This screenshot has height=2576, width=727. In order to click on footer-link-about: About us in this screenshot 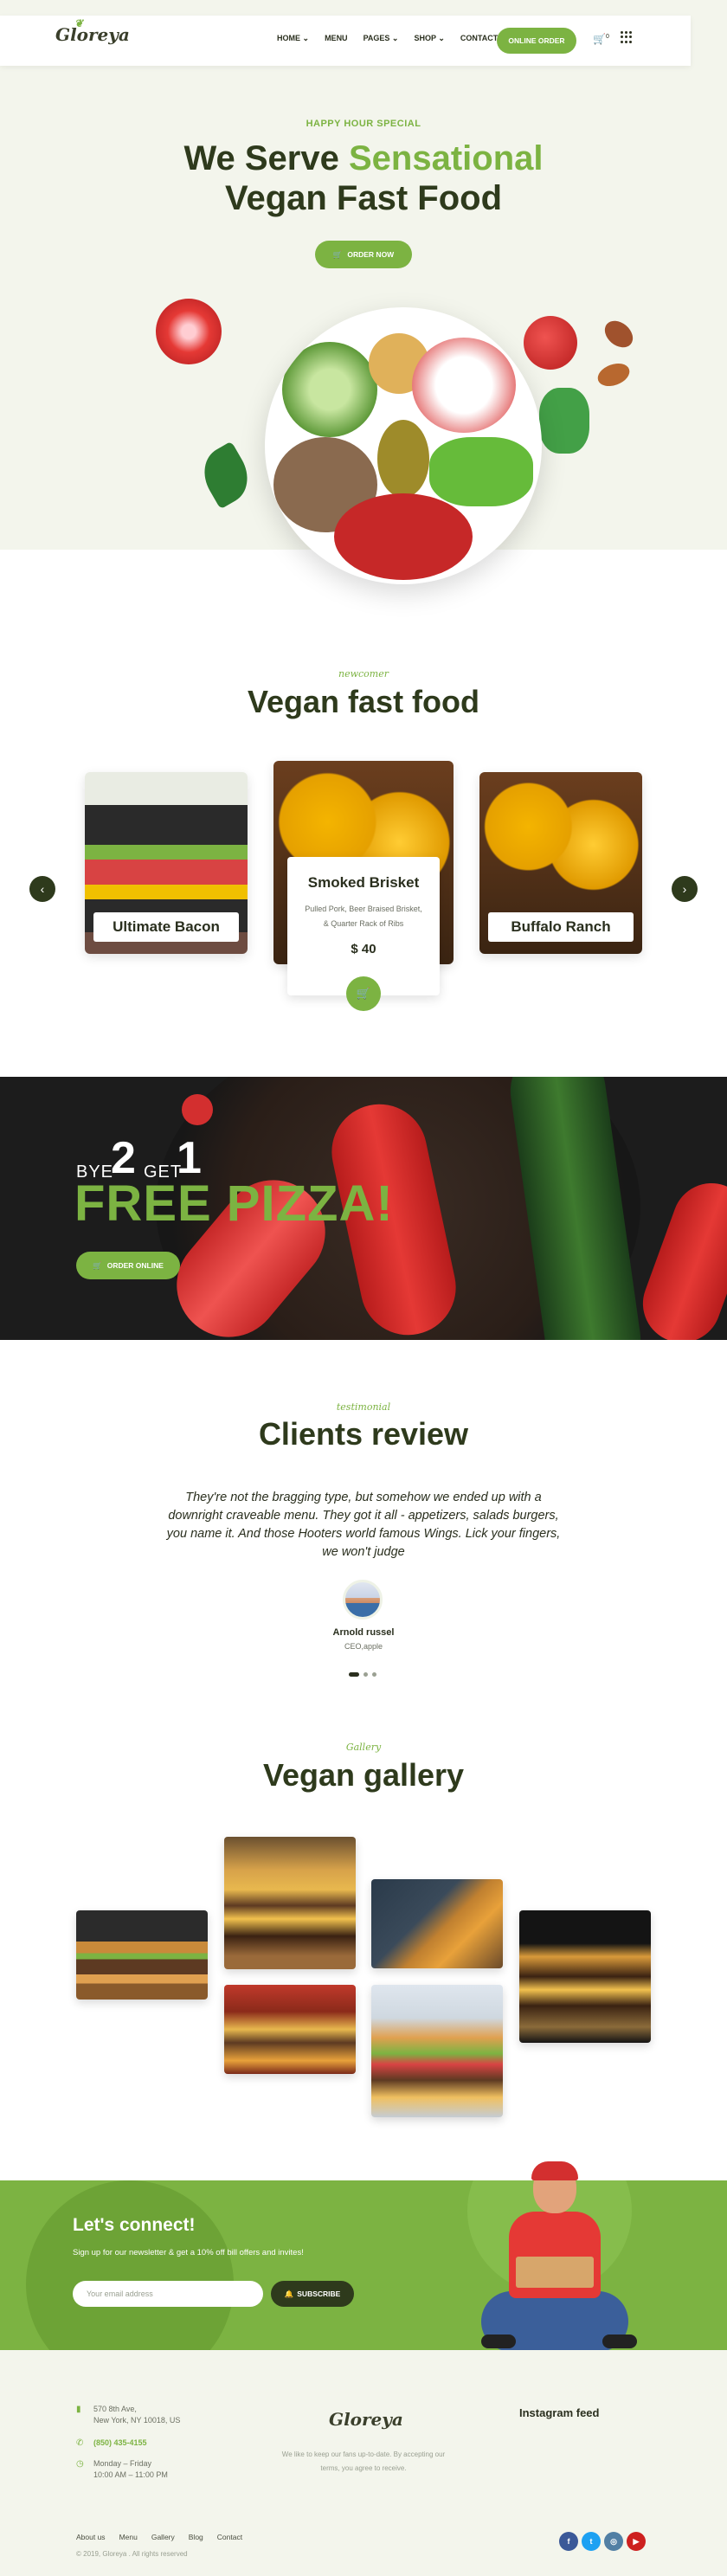, I will do `click(91, 2537)`.